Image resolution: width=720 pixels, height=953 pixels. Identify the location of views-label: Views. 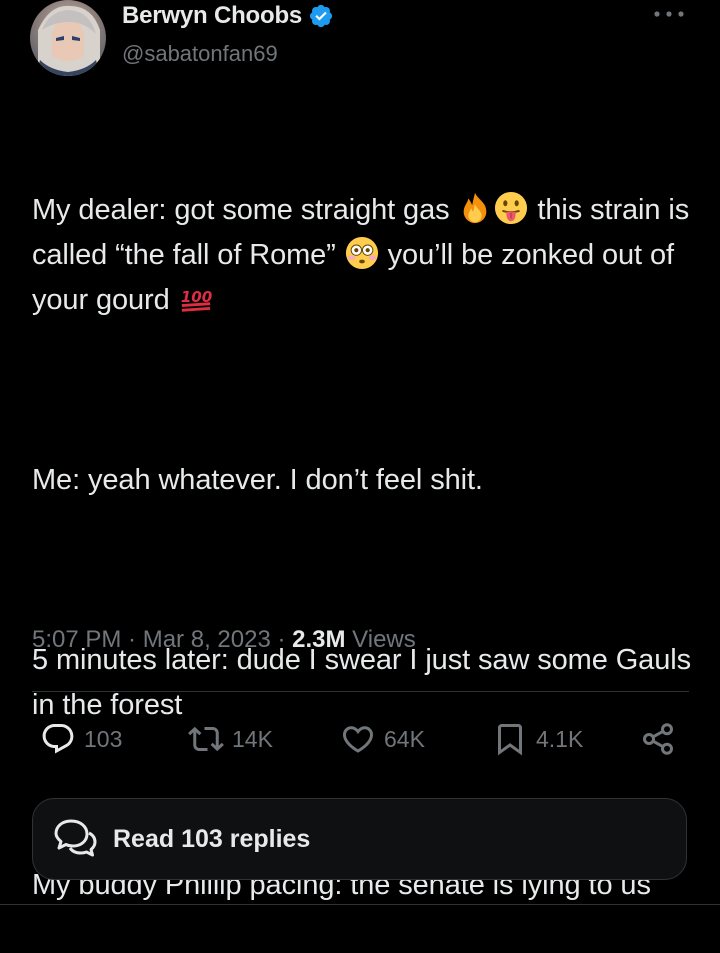
(384, 639).